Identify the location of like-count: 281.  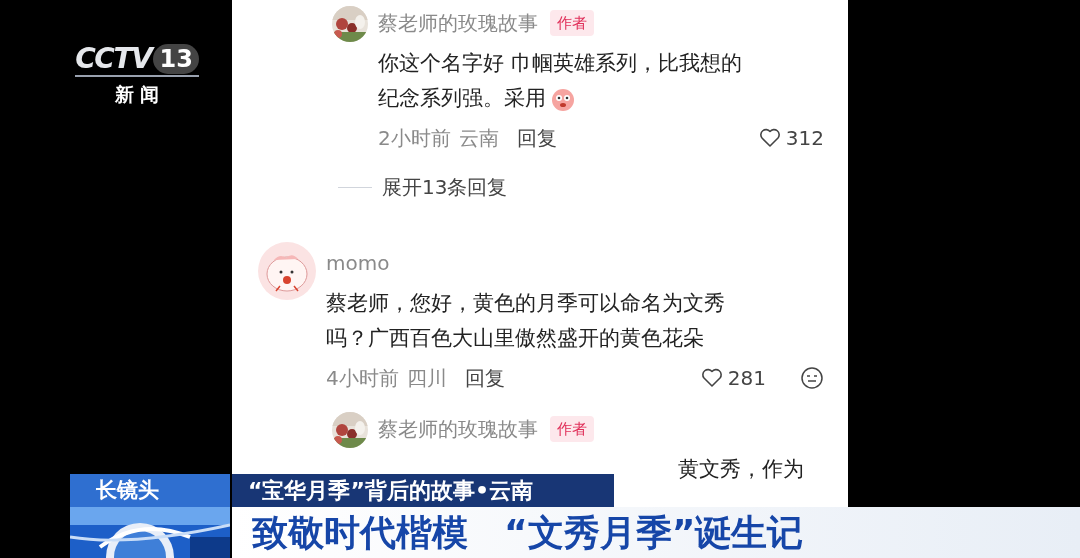
(746, 378).